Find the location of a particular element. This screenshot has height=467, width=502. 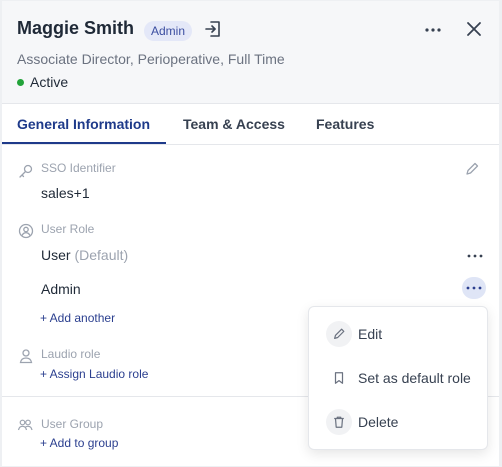

assign-laudio-role-link: + Assign Laudio role is located at coordinates (94, 374).